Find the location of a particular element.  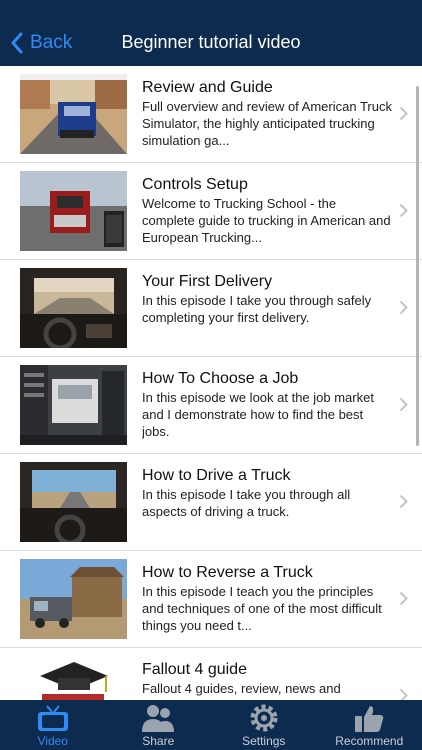

tab-label: Video is located at coordinates (52, 741).